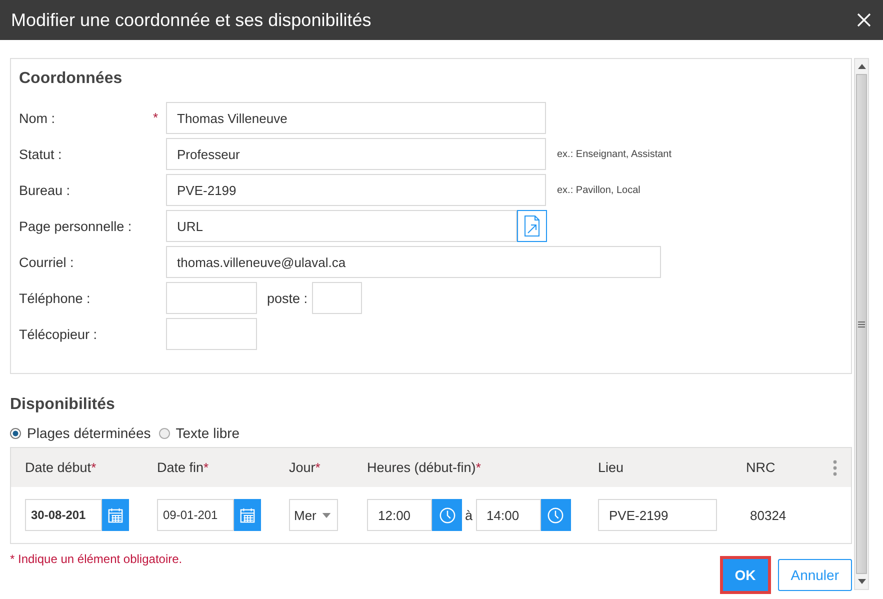 The height and width of the screenshot is (599, 883). I want to click on text-field: Professeur, so click(356, 154).